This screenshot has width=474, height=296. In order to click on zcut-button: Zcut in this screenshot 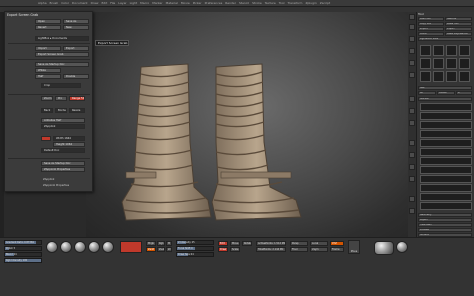, I will do `click(169, 249)`.